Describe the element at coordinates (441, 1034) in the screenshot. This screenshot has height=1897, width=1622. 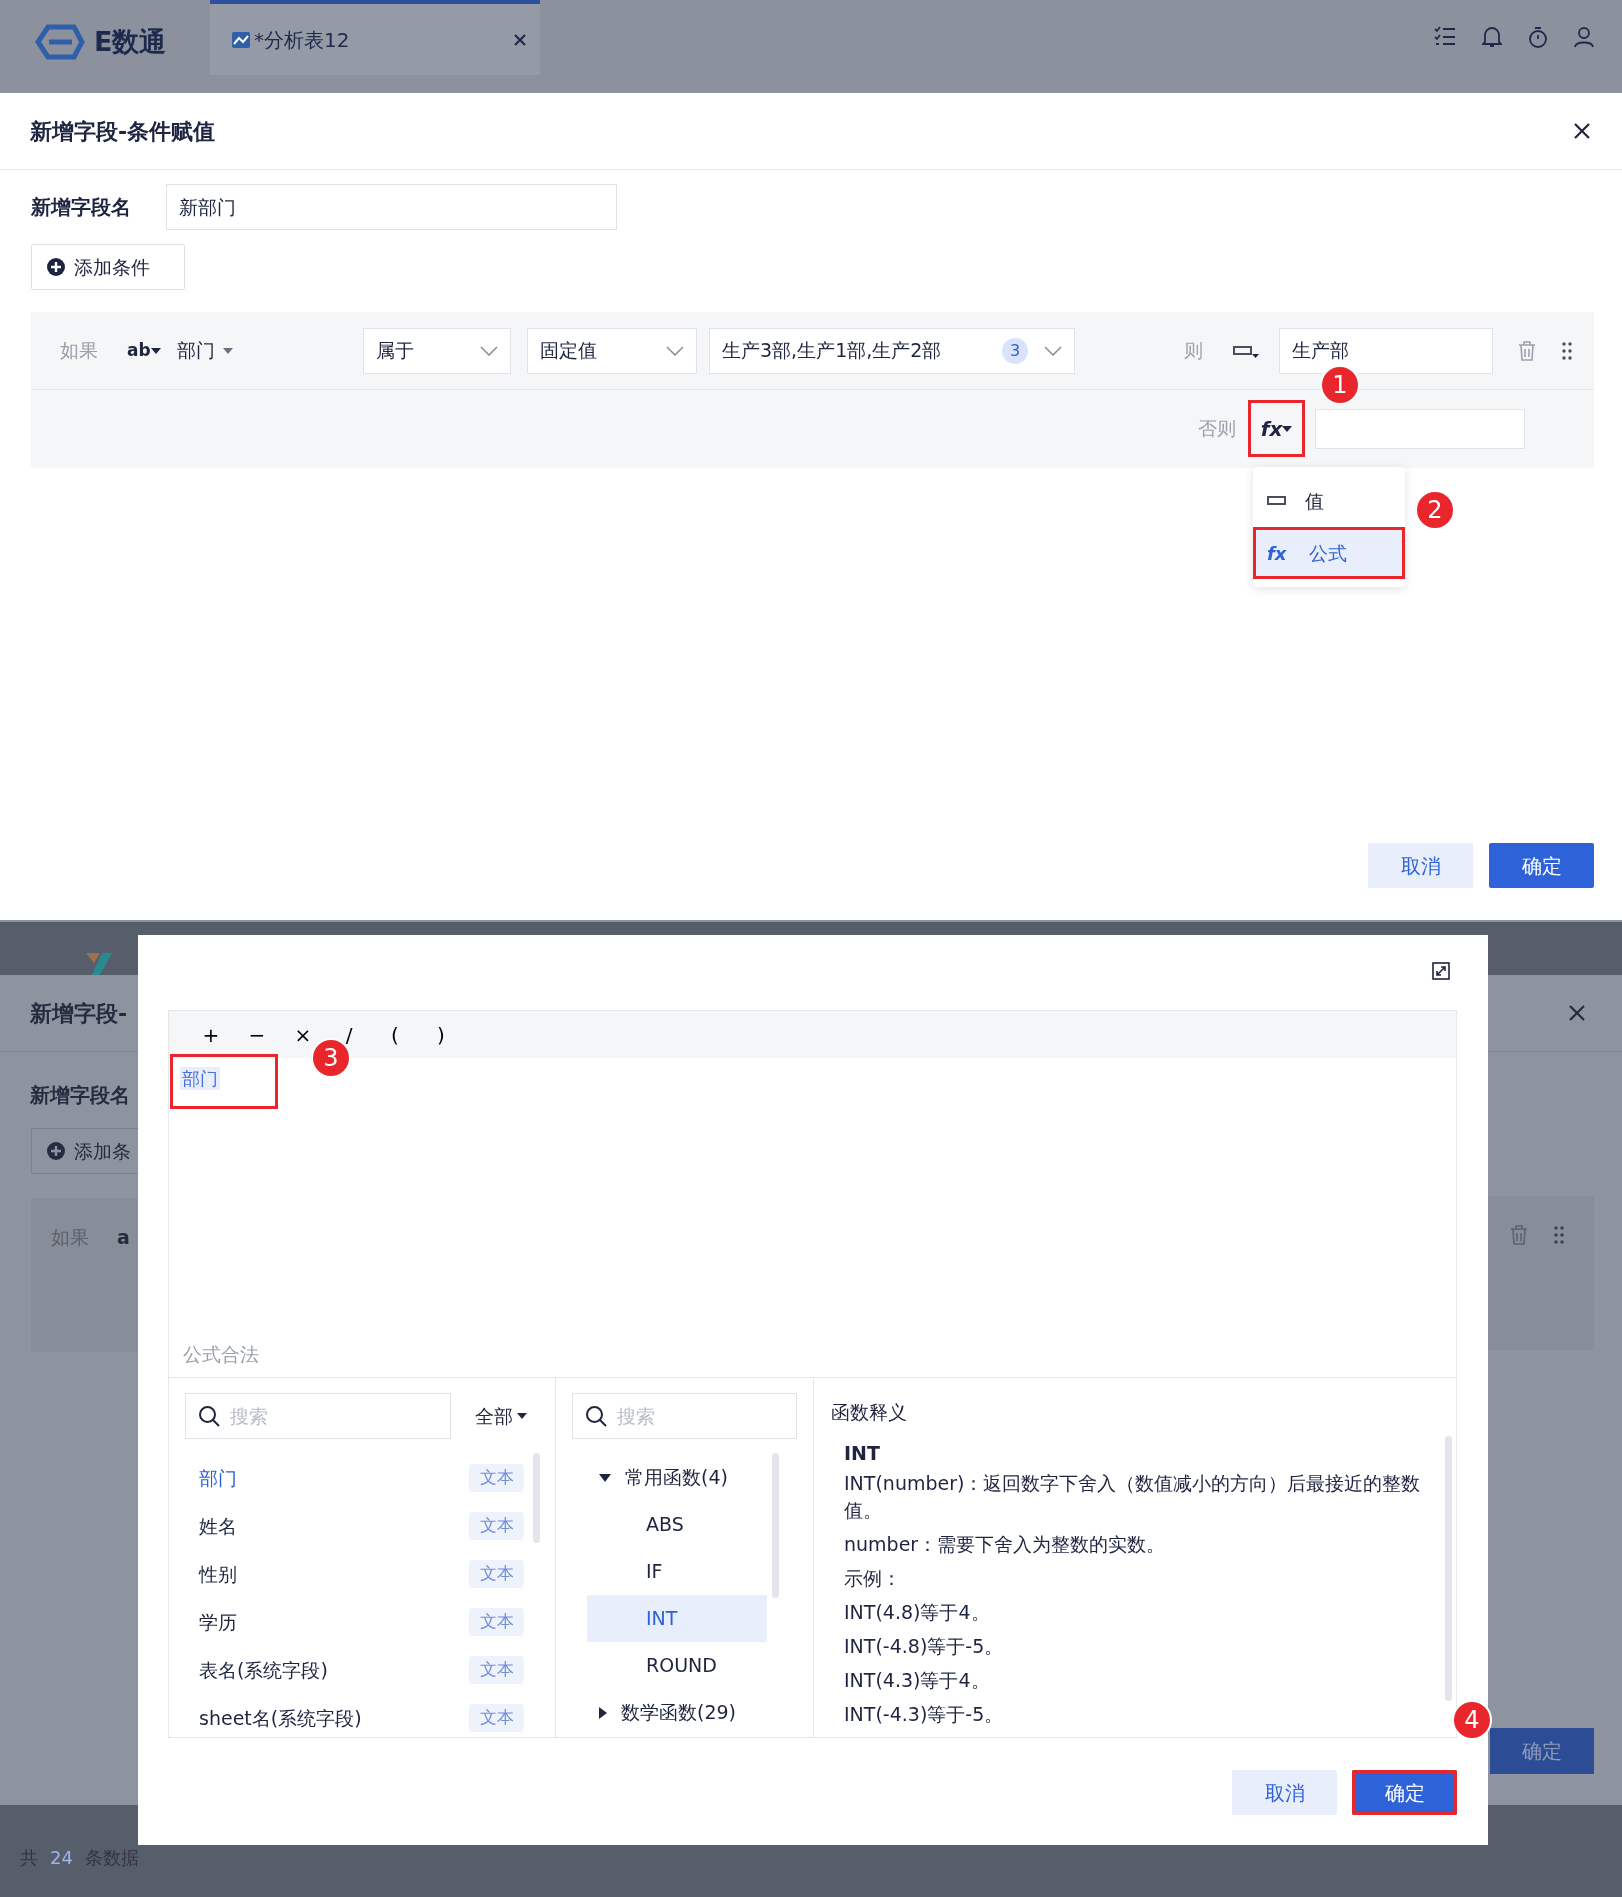
I see `operator-button: )` at that location.